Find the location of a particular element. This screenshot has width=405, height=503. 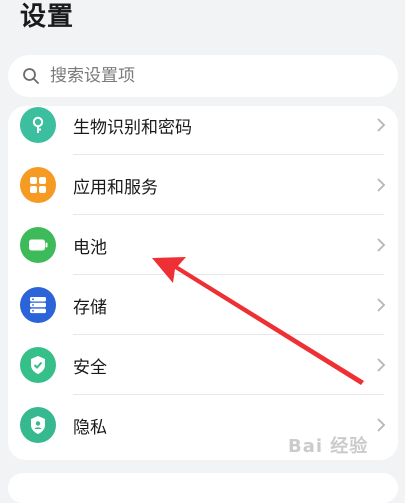

storage-icon is located at coordinates (38, 305).